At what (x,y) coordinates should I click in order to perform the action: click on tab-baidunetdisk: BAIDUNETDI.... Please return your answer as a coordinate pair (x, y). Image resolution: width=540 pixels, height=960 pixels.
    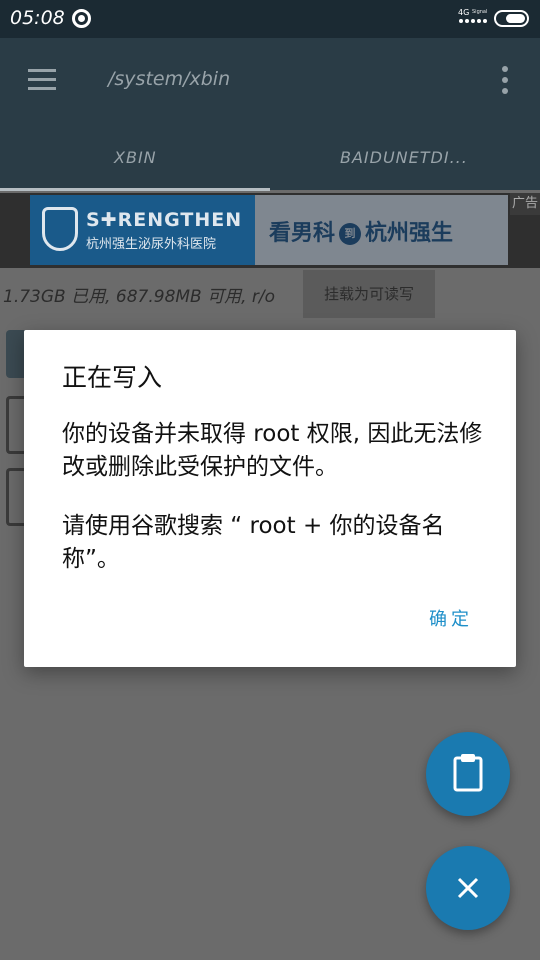
    Looking at the image, I should click on (404, 157).